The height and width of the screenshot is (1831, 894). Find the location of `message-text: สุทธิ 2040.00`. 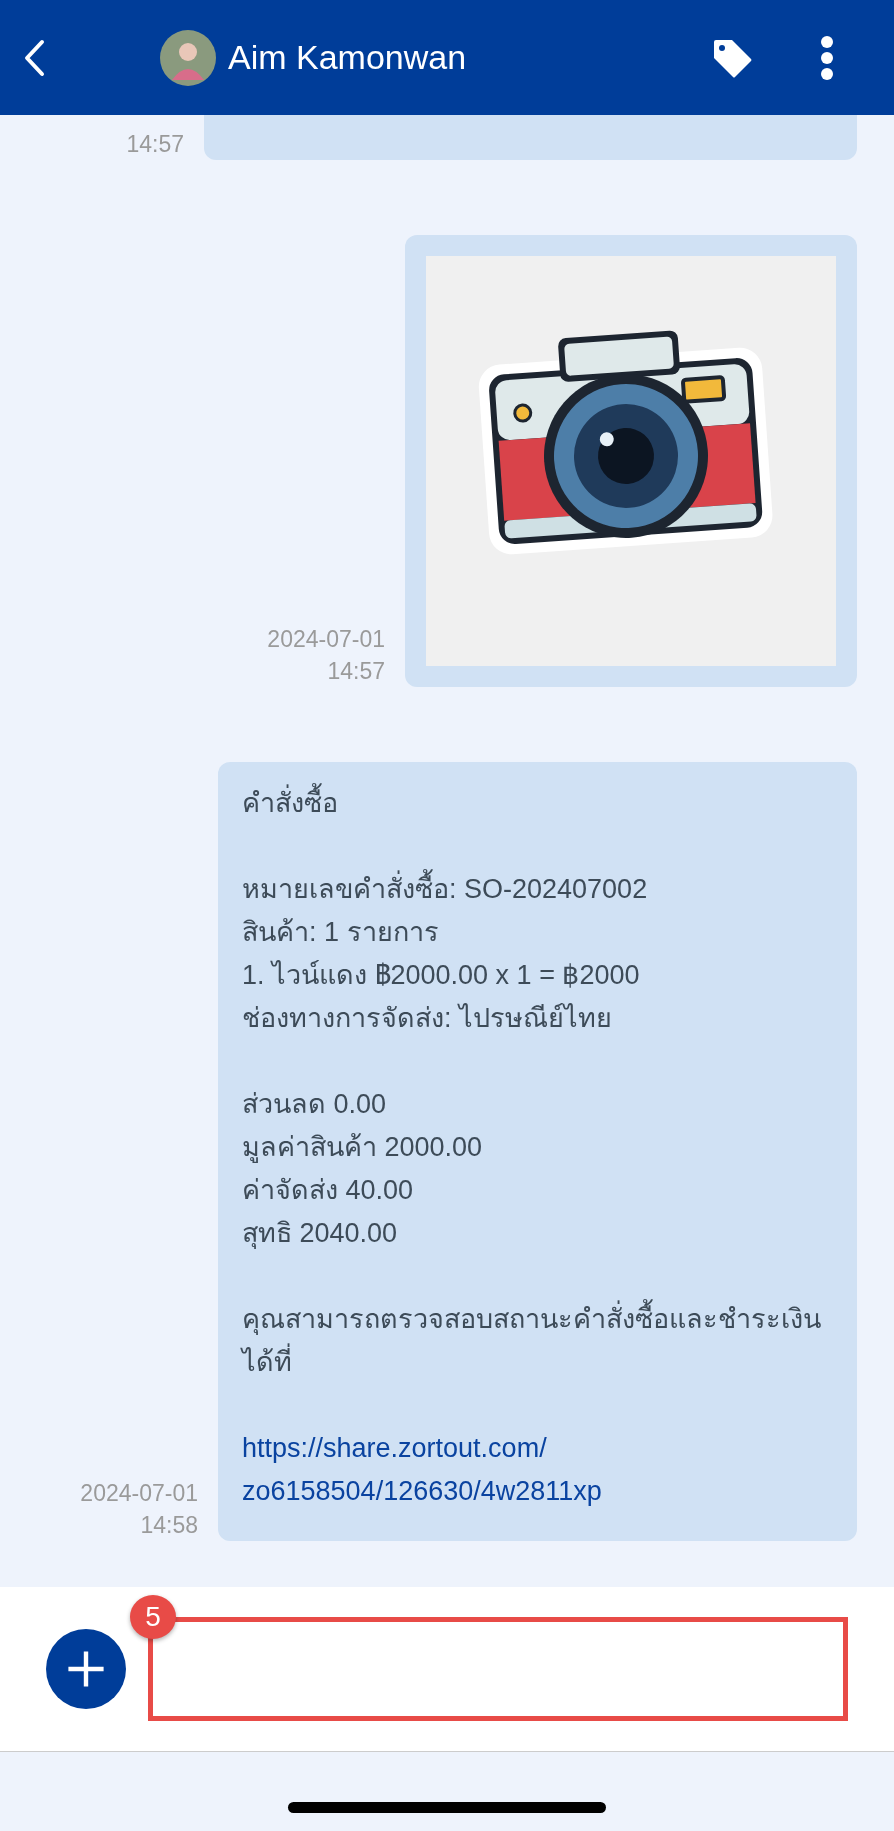

message-text: สุทธิ 2040.00 is located at coordinates (320, 1234).